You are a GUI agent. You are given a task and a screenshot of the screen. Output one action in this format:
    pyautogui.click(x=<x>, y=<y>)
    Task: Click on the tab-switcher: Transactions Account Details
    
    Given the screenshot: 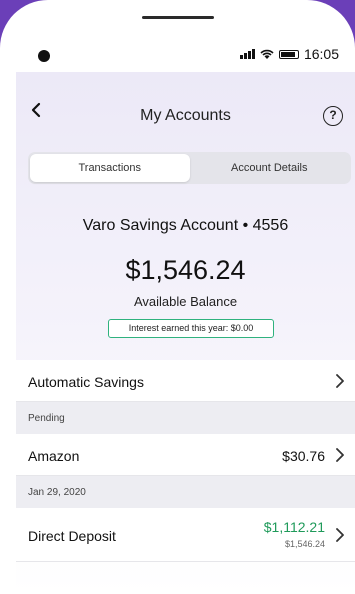 What is the action you would take?
    pyautogui.click(x=189, y=168)
    